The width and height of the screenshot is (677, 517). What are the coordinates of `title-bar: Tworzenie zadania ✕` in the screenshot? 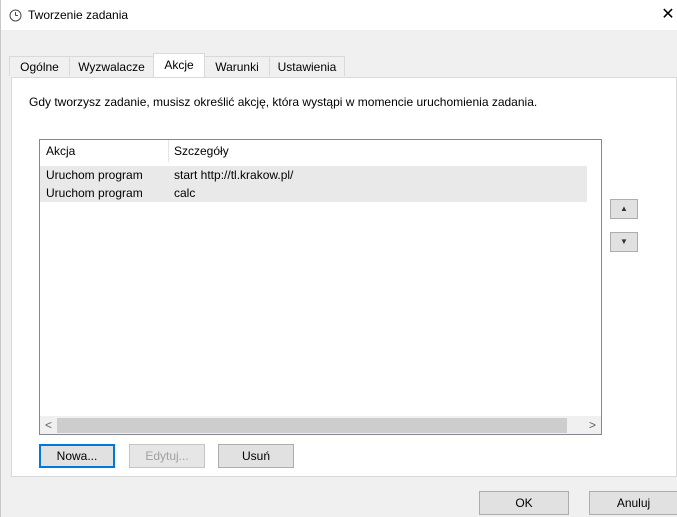 It's located at (339, 15).